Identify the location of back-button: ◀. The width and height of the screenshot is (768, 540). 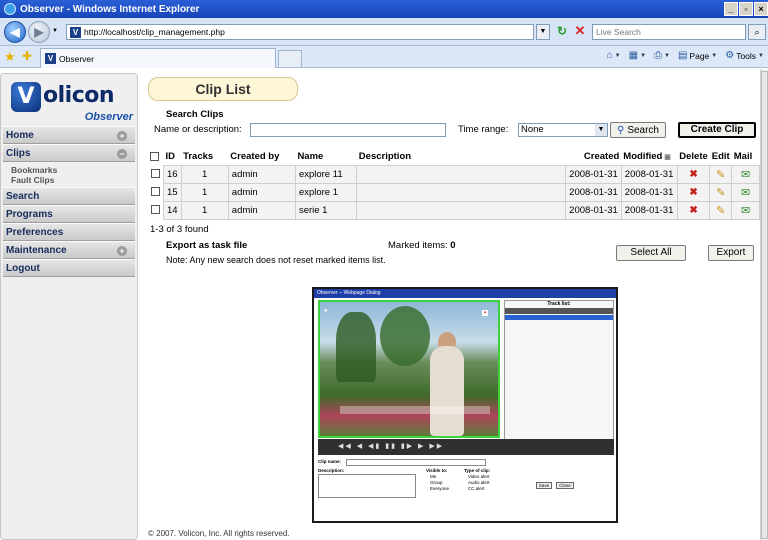
(15, 32).